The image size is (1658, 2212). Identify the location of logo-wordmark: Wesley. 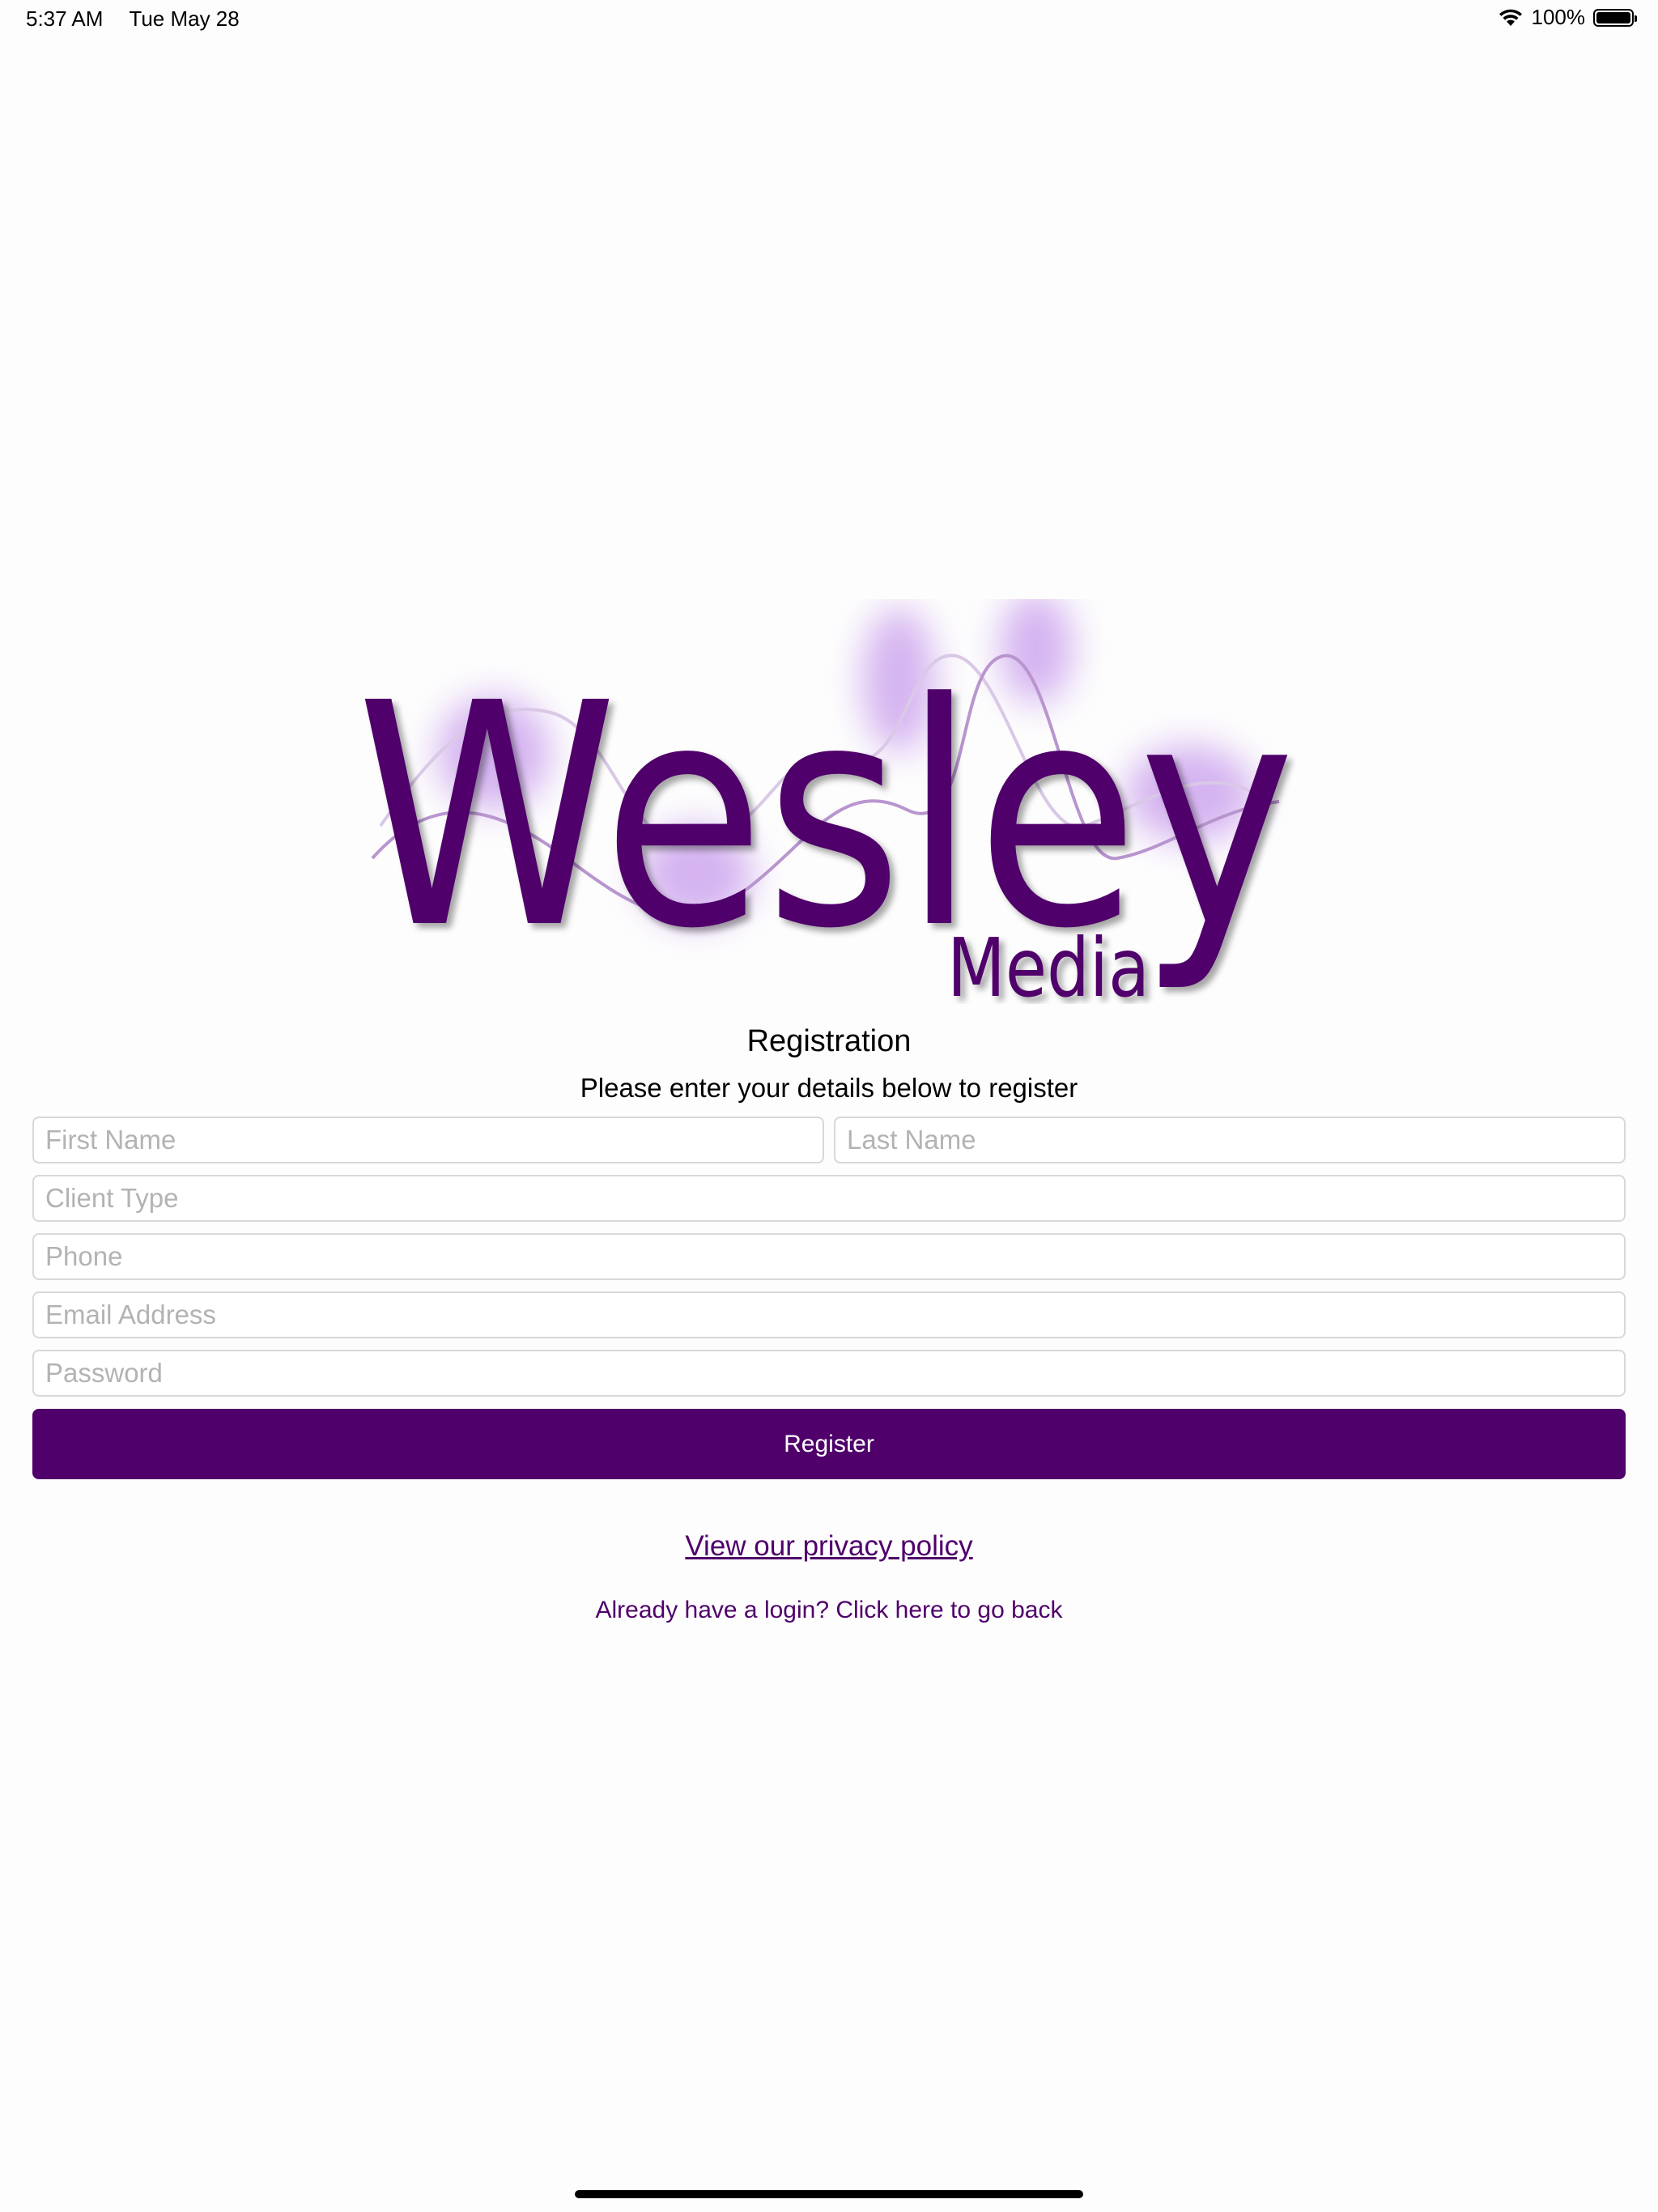
(825, 816).